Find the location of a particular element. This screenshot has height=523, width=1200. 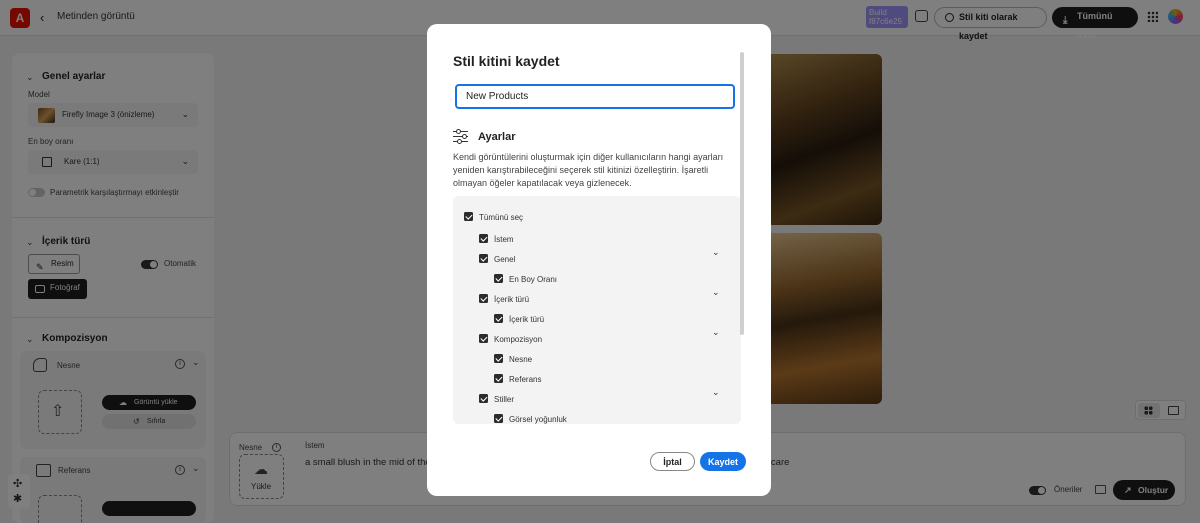

reference-checkbox: Referans is located at coordinates (517, 379).